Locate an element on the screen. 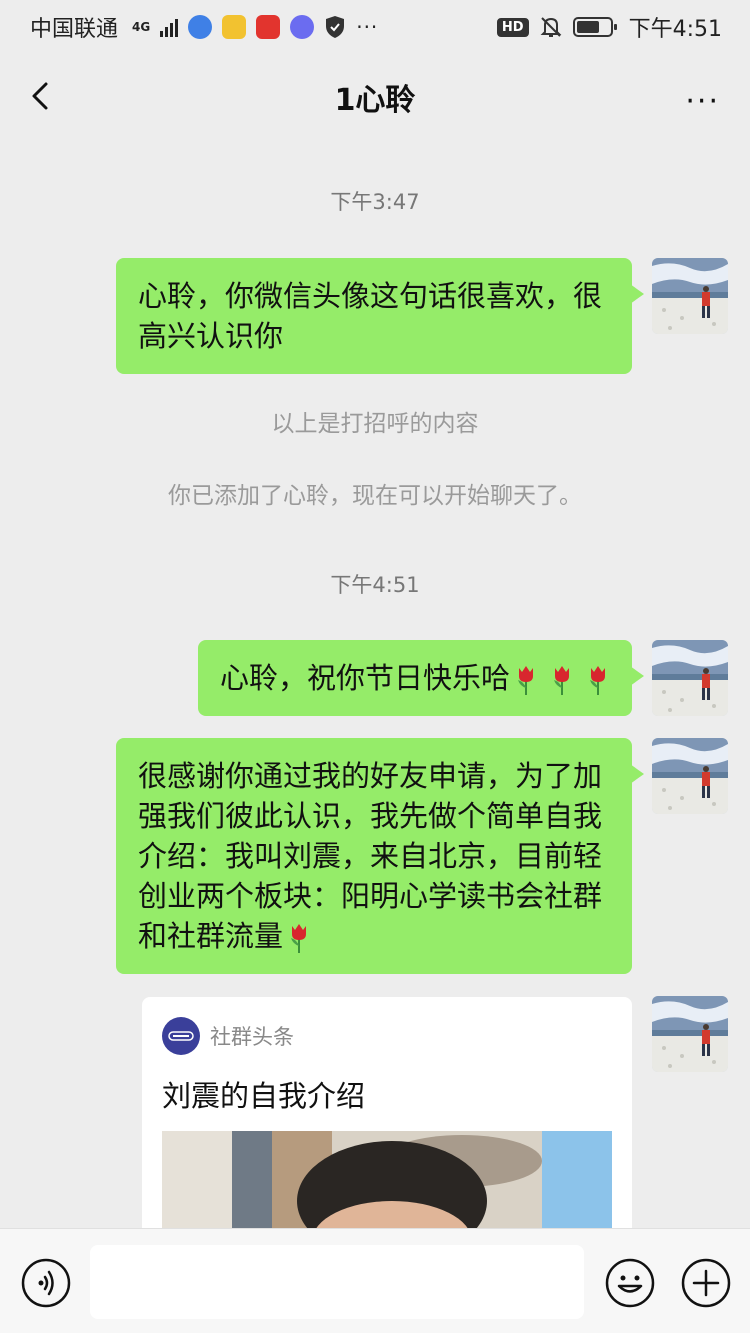 This screenshot has height=1333, width=750. card-thumbnail is located at coordinates (387, 1184).